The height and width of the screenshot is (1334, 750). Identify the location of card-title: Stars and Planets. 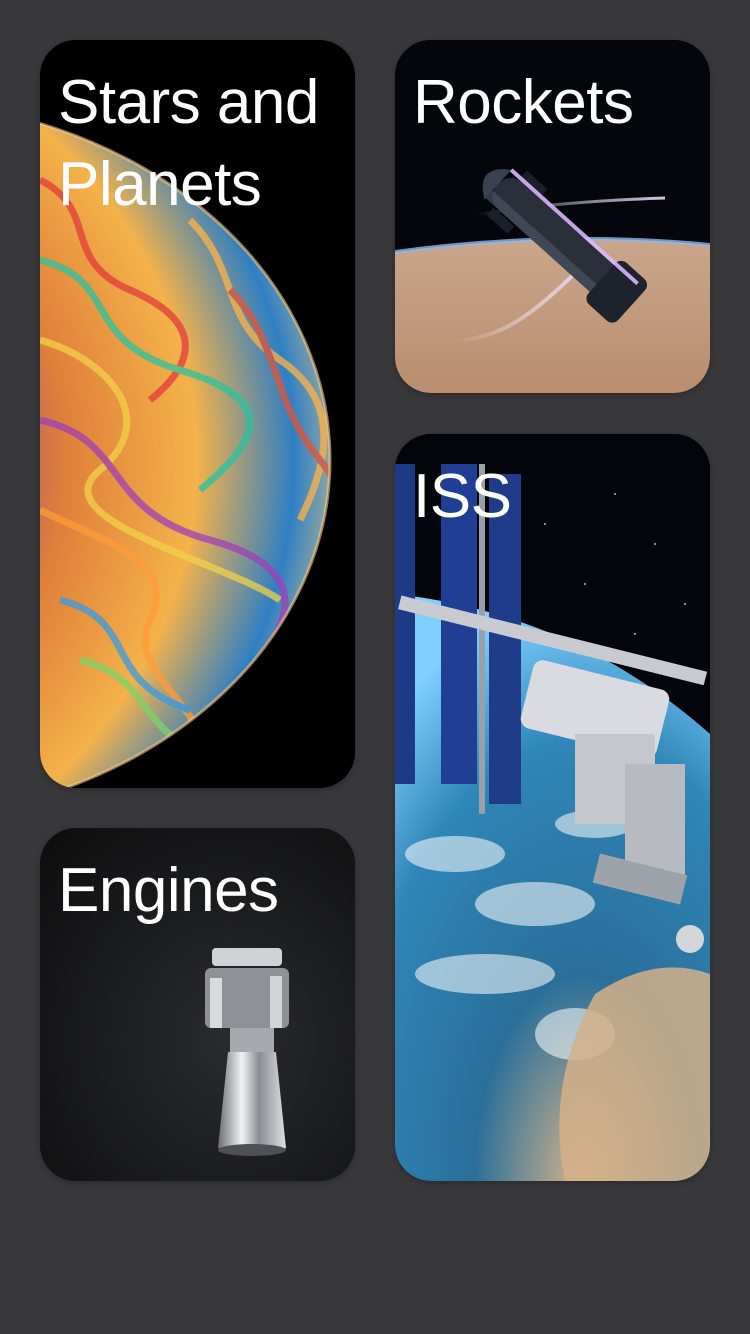
(188, 143).